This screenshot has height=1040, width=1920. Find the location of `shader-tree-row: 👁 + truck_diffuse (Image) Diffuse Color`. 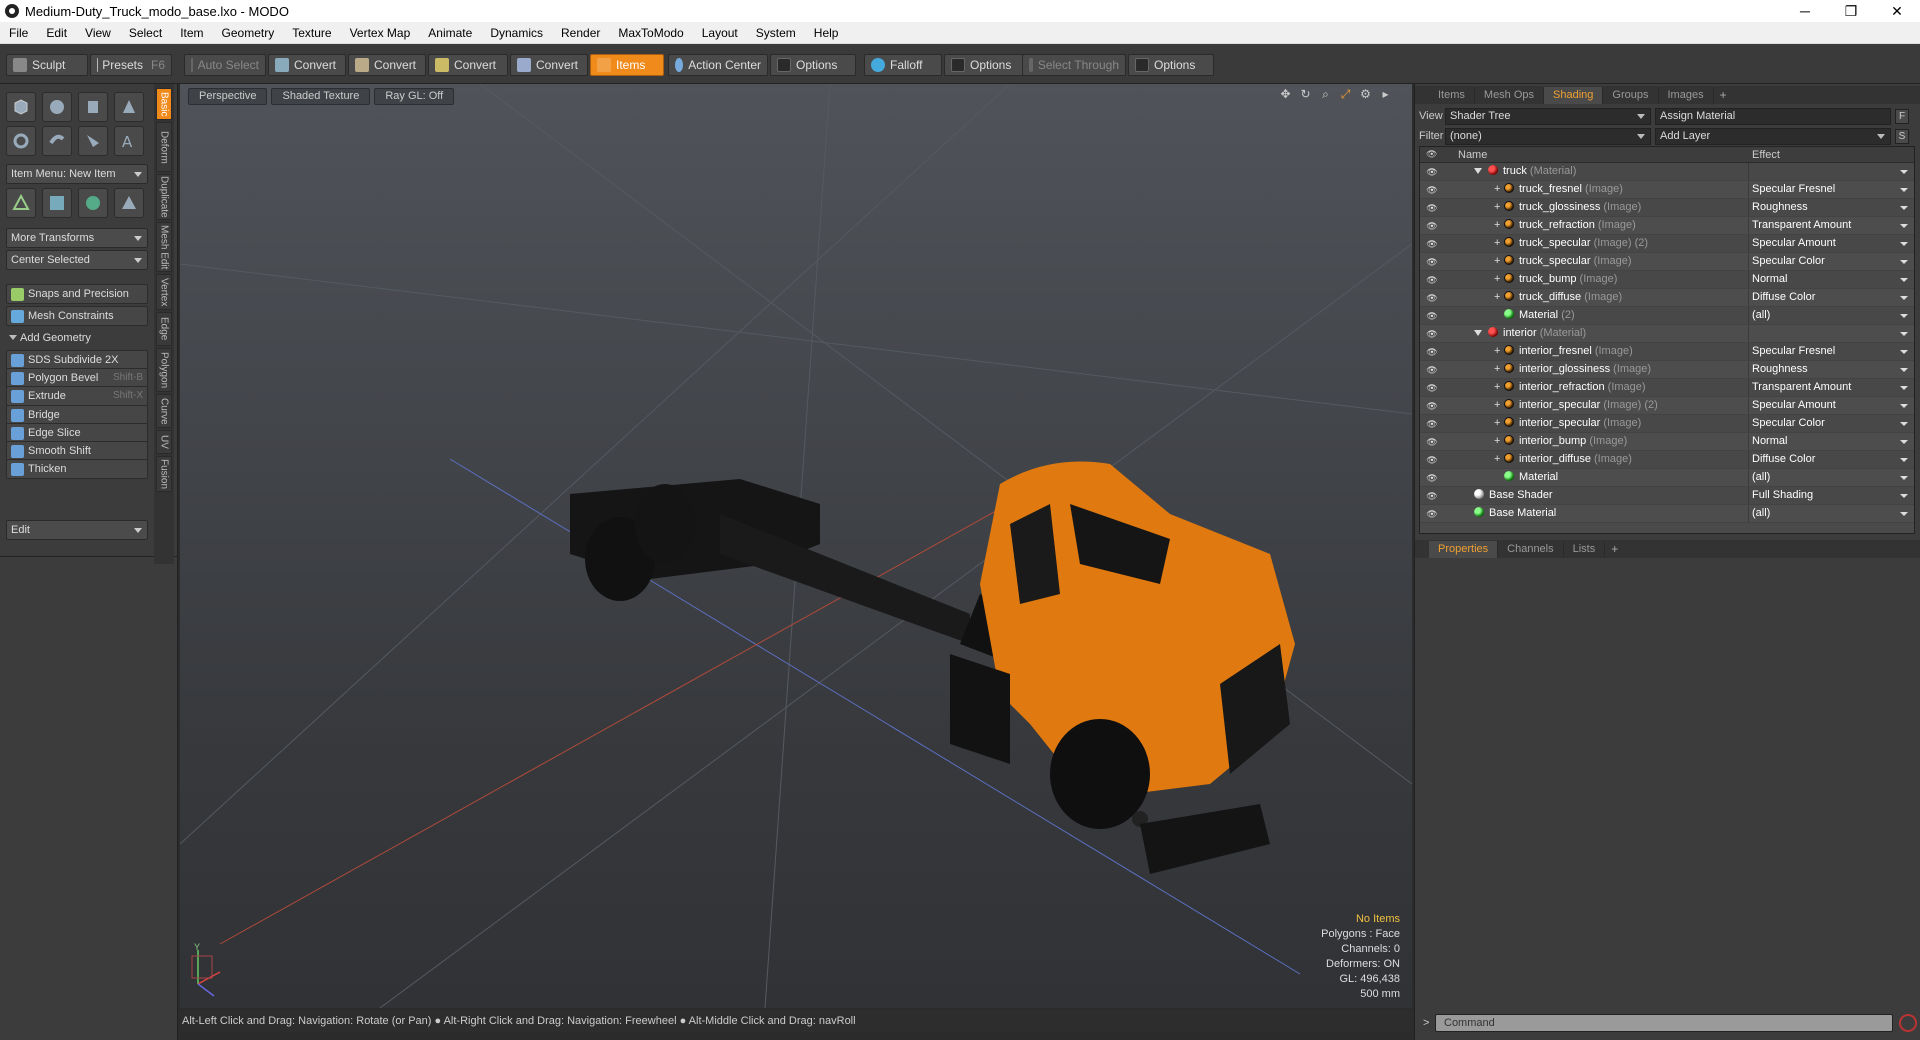

shader-tree-row: 👁 + truck_diffuse (Image) Diffuse Color is located at coordinates (1667, 298).